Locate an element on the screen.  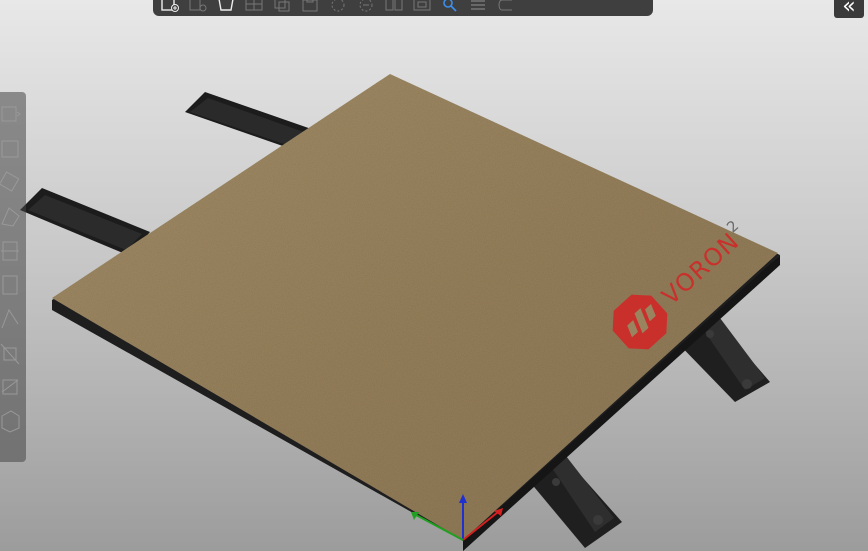
move-icon is located at coordinates (10, 115).